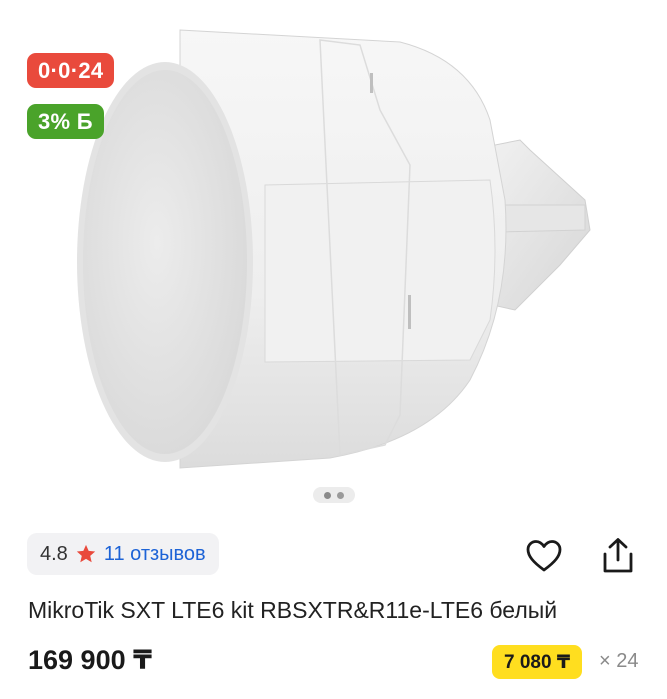  Describe the element at coordinates (86, 554) in the screenshot. I see `star-icon` at that location.